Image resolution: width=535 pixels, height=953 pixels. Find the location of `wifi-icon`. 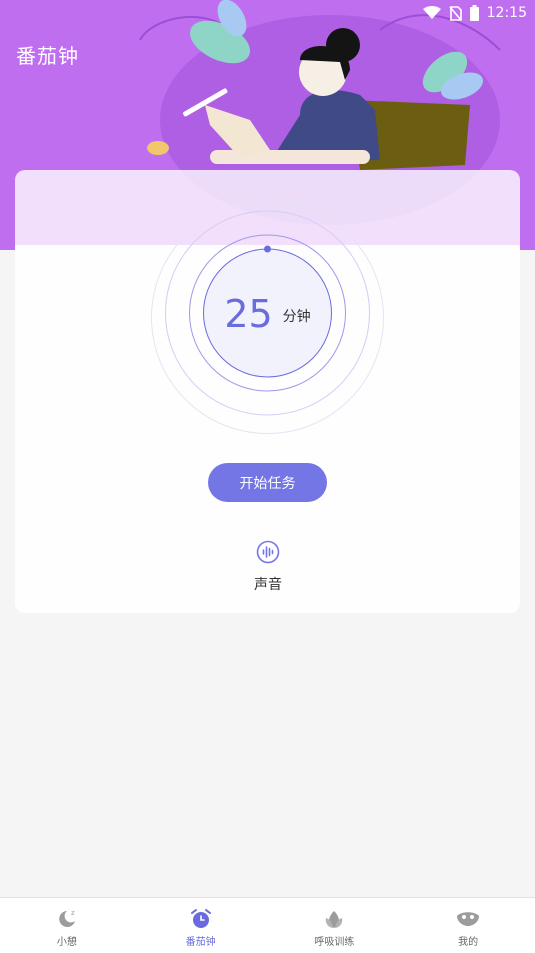

wifi-icon is located at coordinates (431, 13).